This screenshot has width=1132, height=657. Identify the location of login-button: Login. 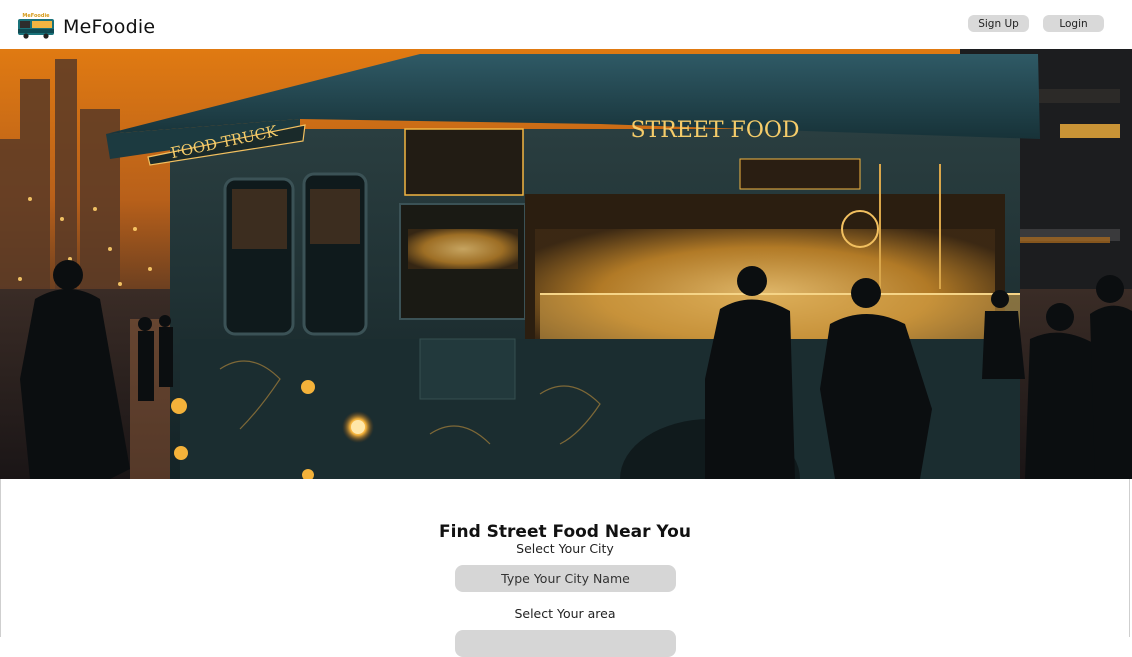
(1073, 23).